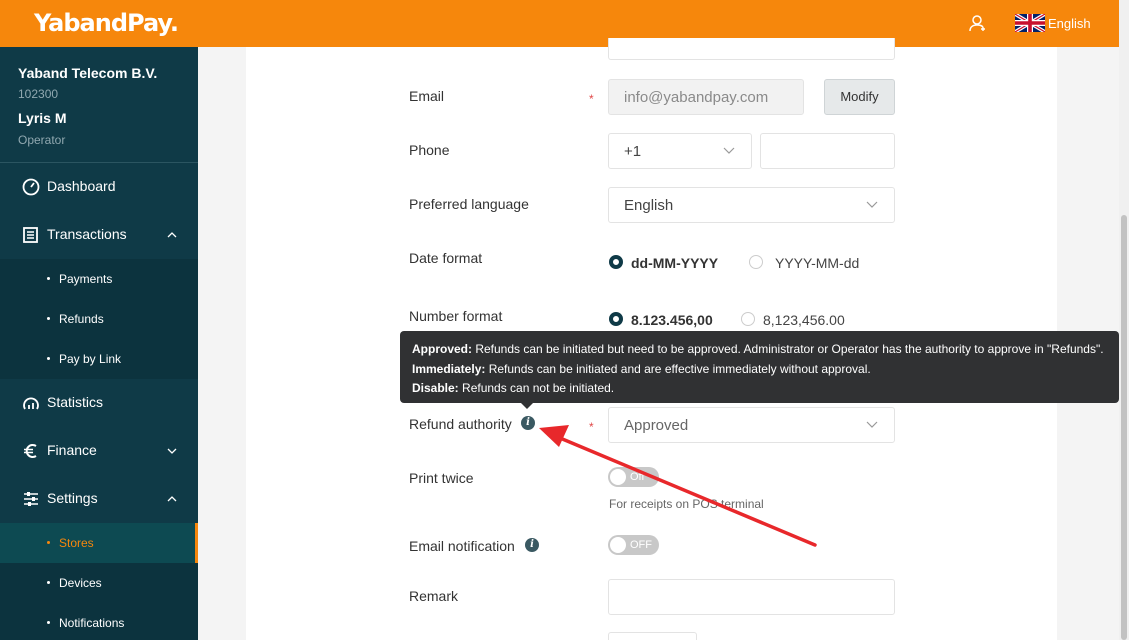  Describe the element at coordinates (469, 204) in the screenshot. I see `preferred-language-label: Preferred language` at that location.